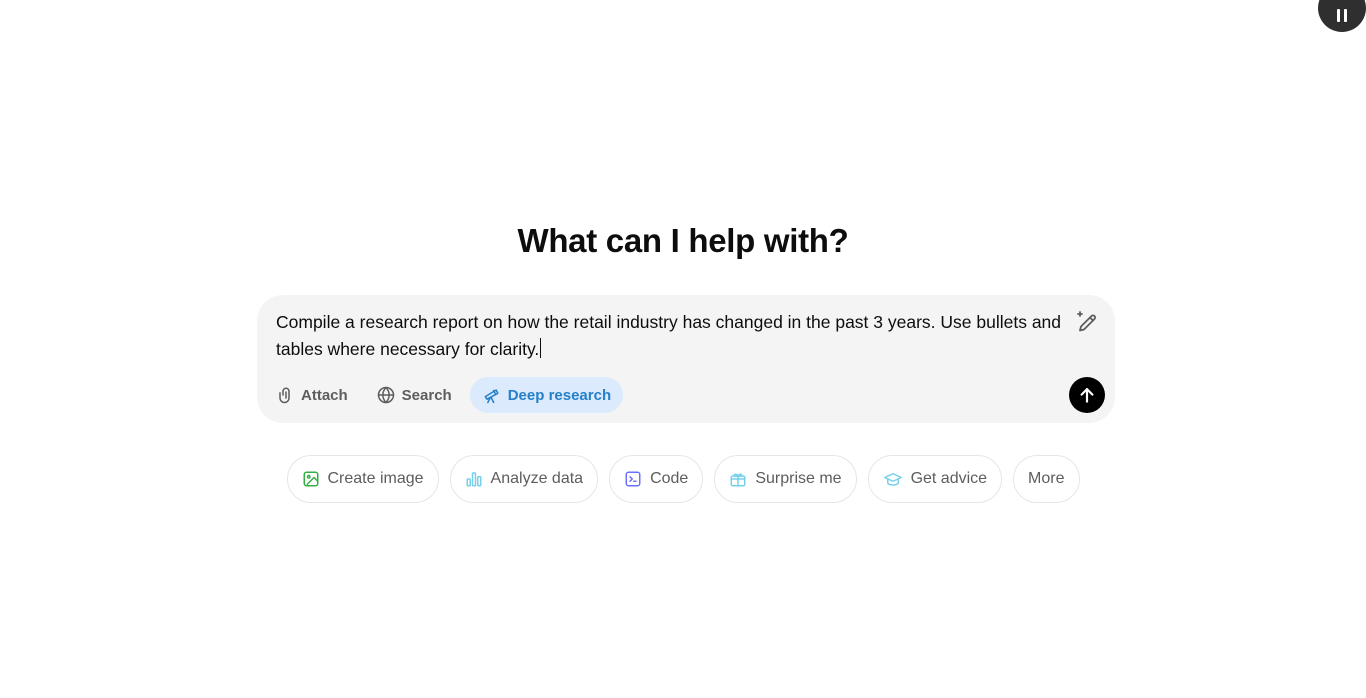  What do you see at coordinates (385, 395) in the screenshot?
I see `globe-icon` at bounding box center [385, 395].